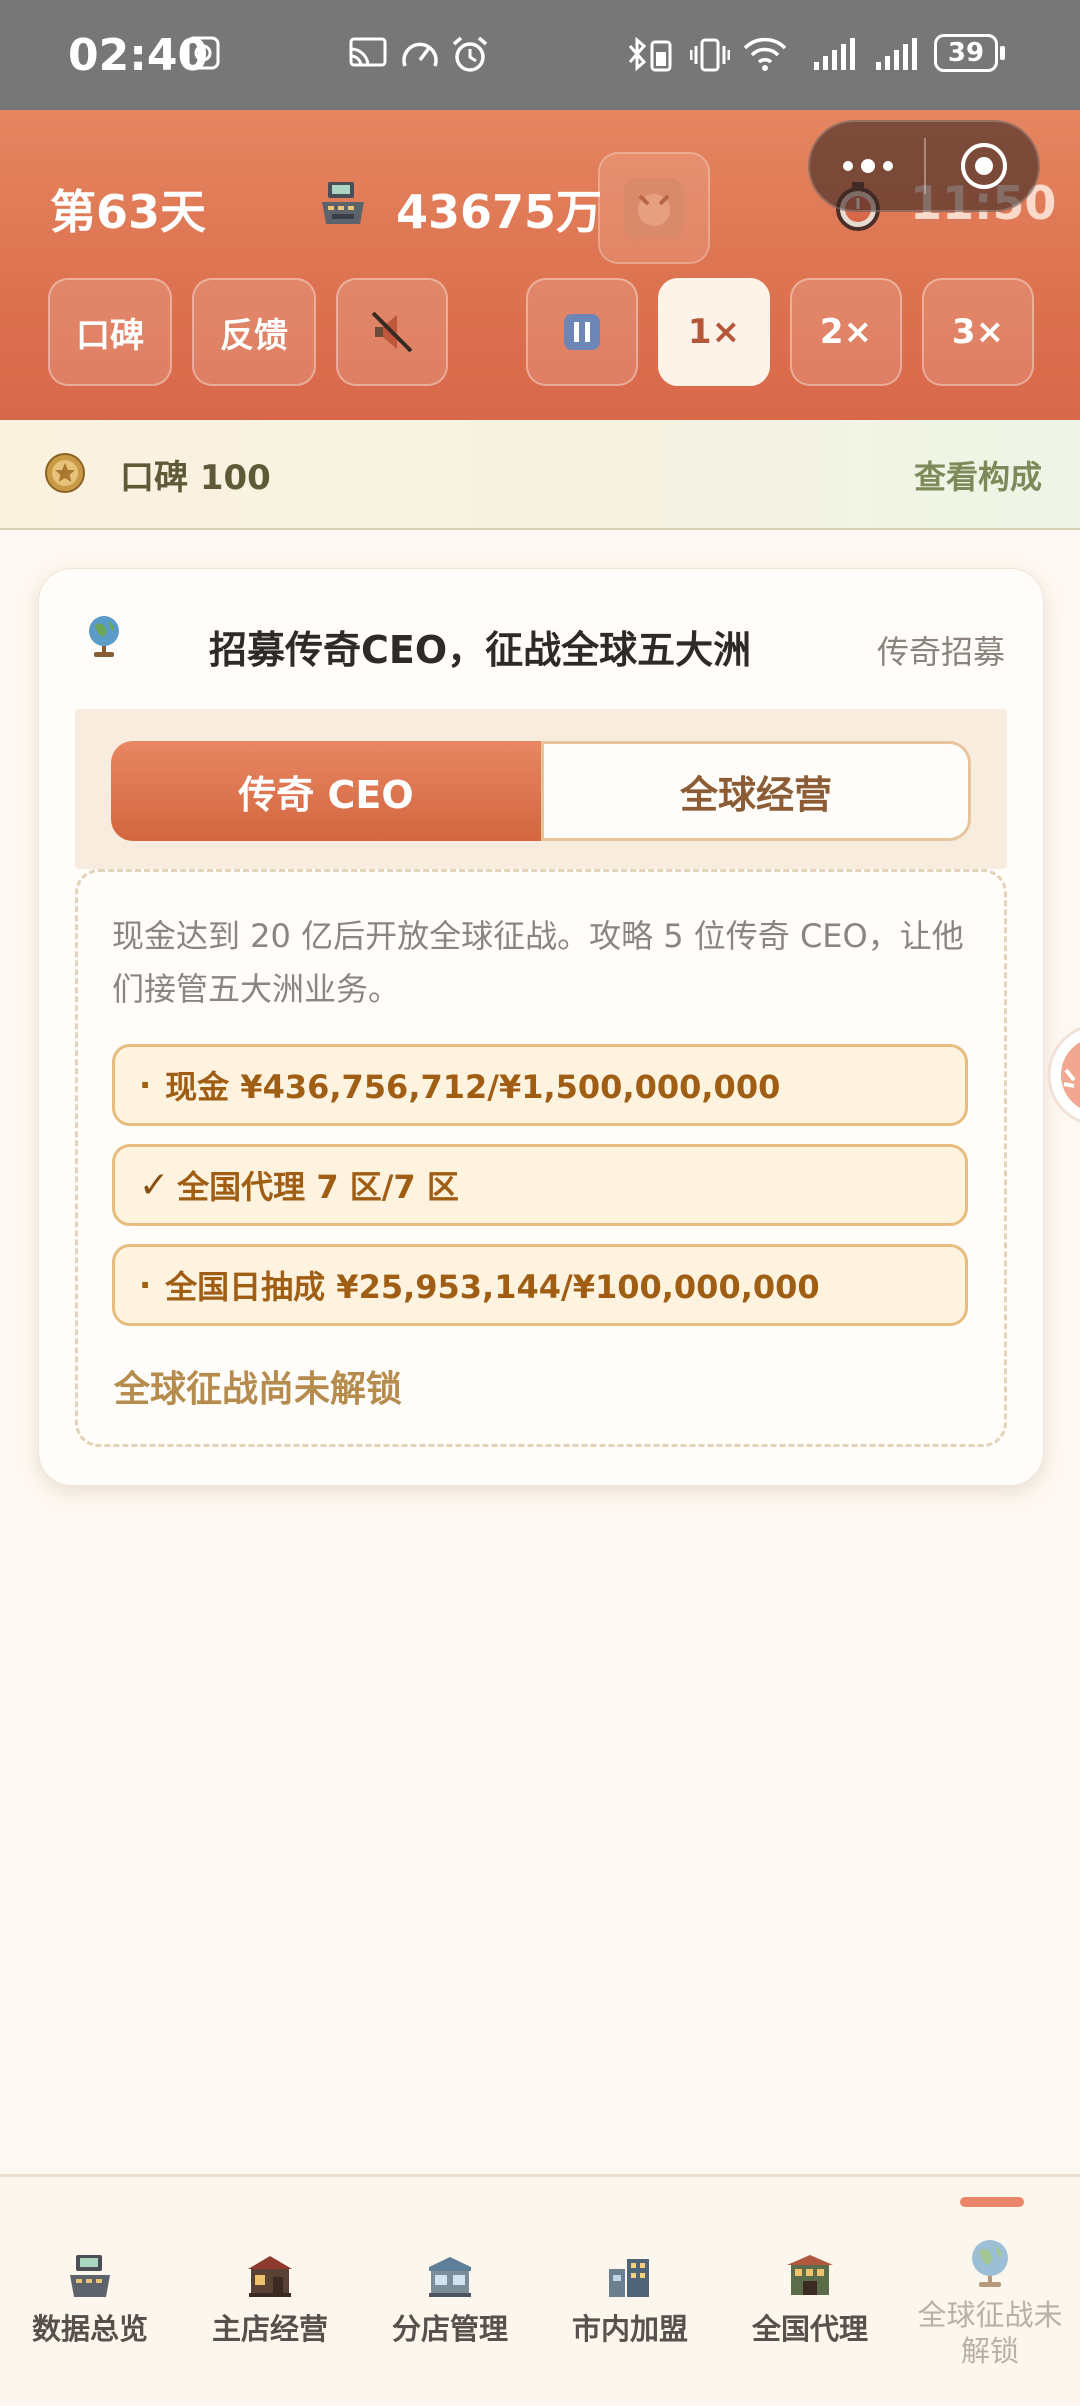 The height and width of the screenshot is (2406, 1080). I want to click on capsule-divider, so click(925, 166).